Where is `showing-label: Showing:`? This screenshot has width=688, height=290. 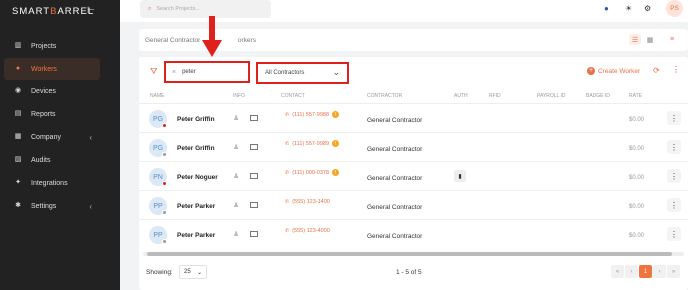
showing-label: Showing: is located at coordinates (159, 272).